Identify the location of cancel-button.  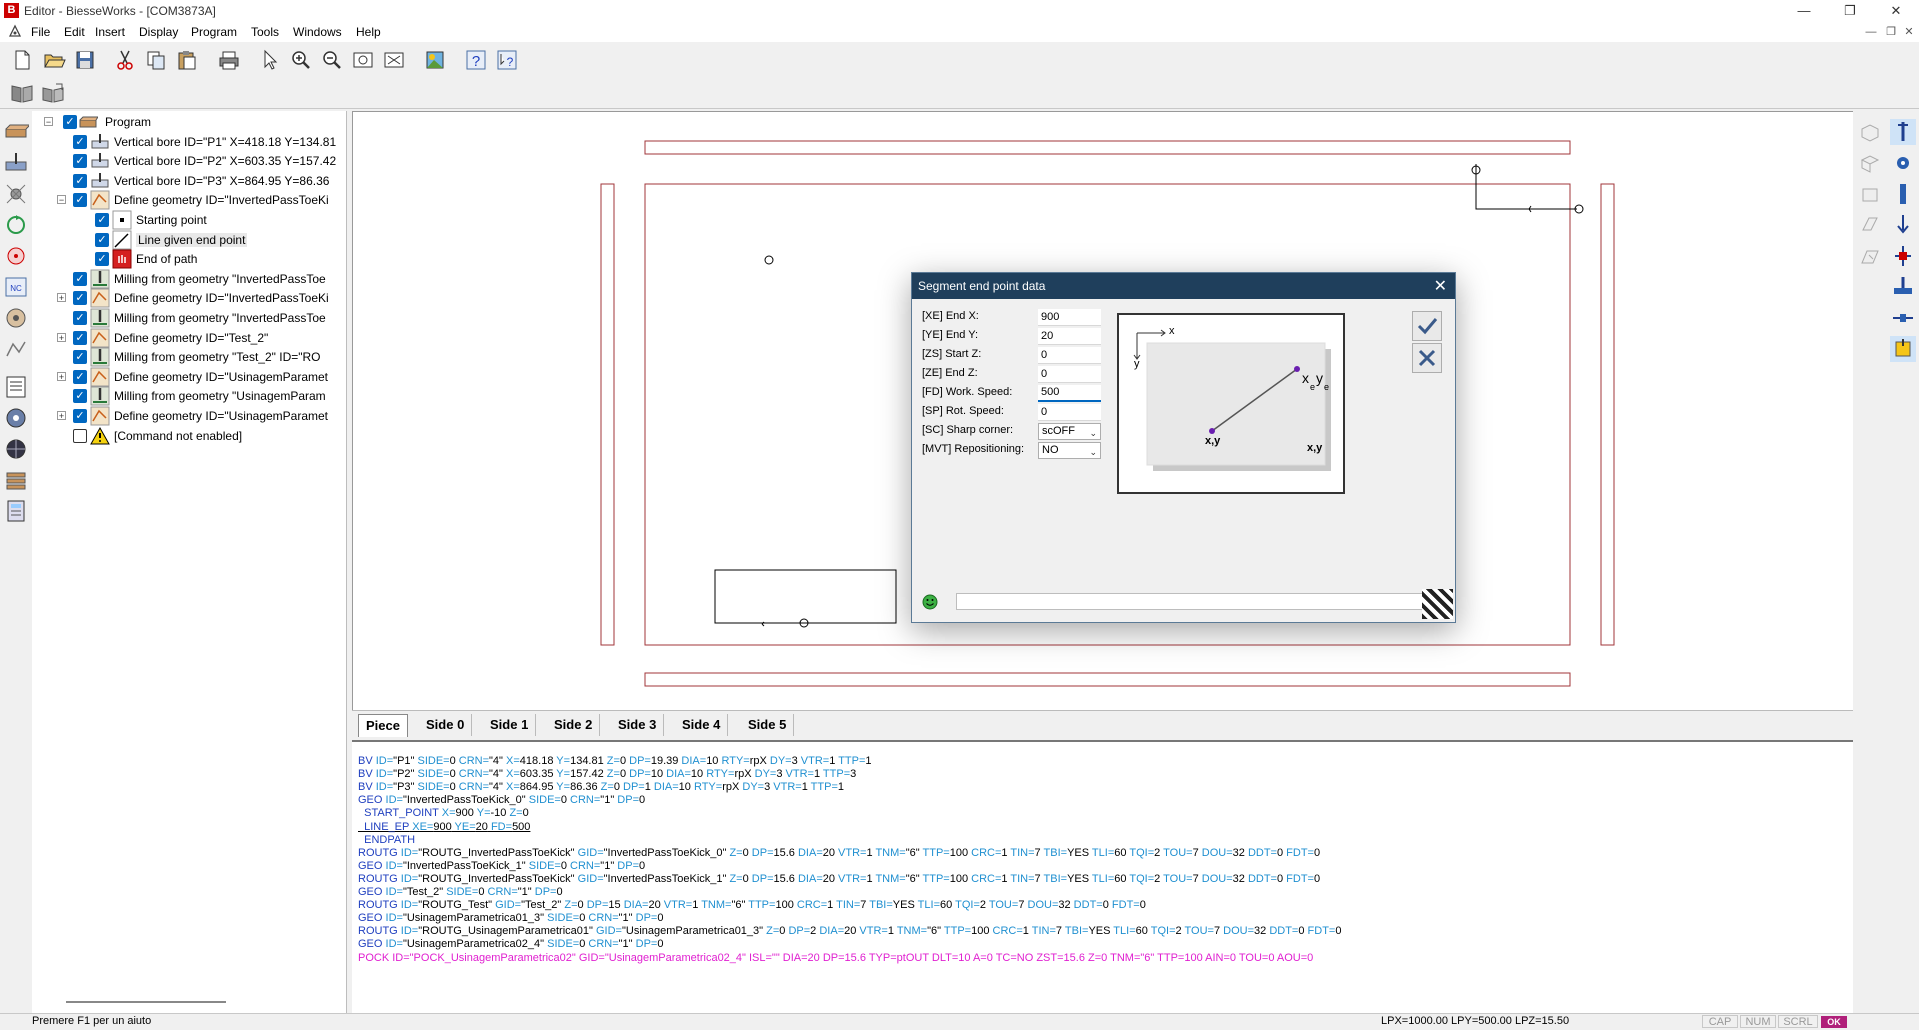
(1427, 358).